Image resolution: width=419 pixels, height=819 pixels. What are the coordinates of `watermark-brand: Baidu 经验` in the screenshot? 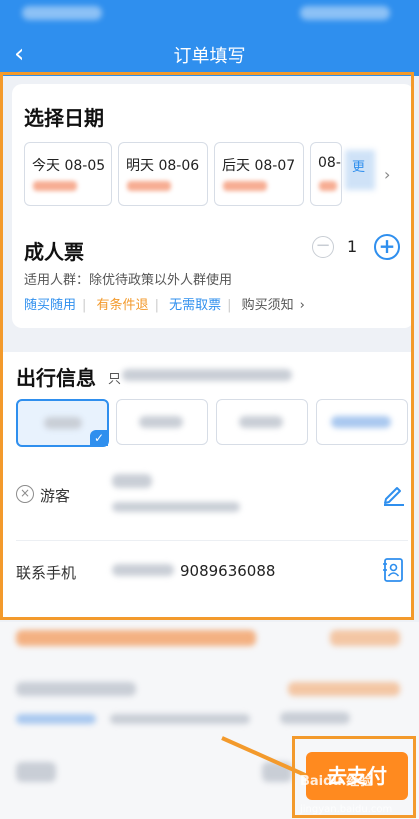 It's located at (336, 781).